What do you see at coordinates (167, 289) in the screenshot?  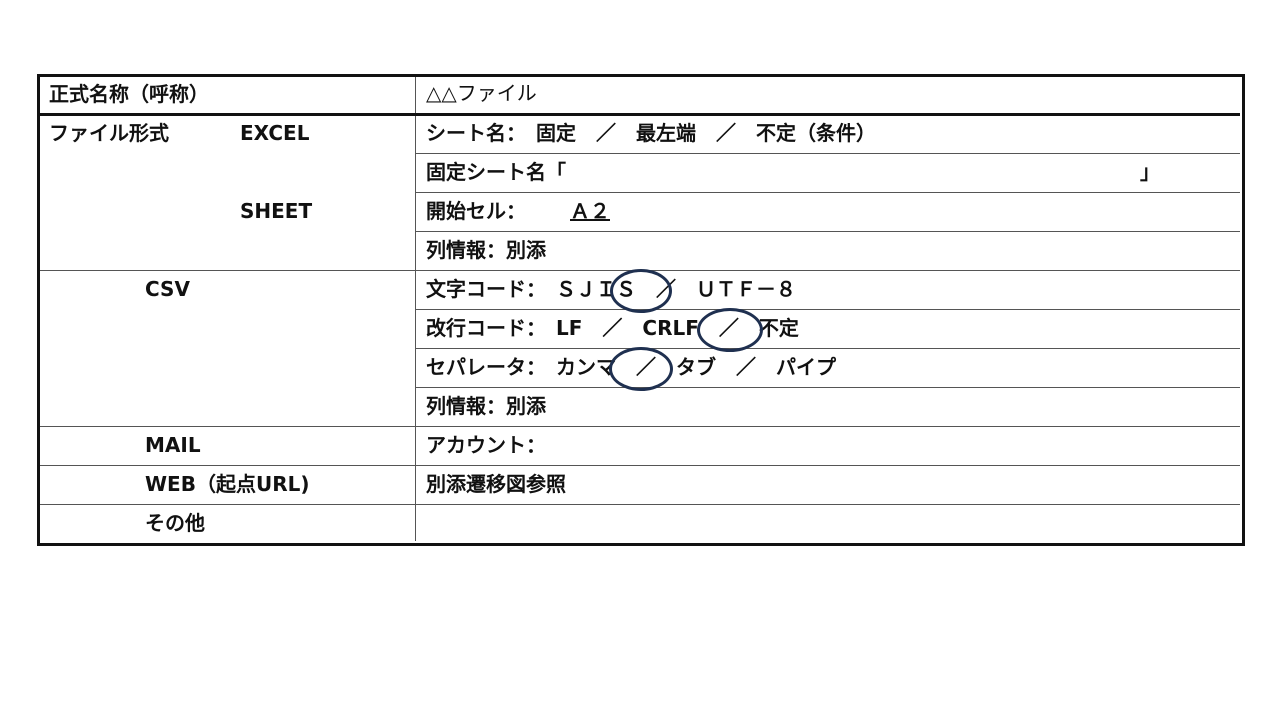 I see `csv-label: CSV` at bounding box center [167, 289].